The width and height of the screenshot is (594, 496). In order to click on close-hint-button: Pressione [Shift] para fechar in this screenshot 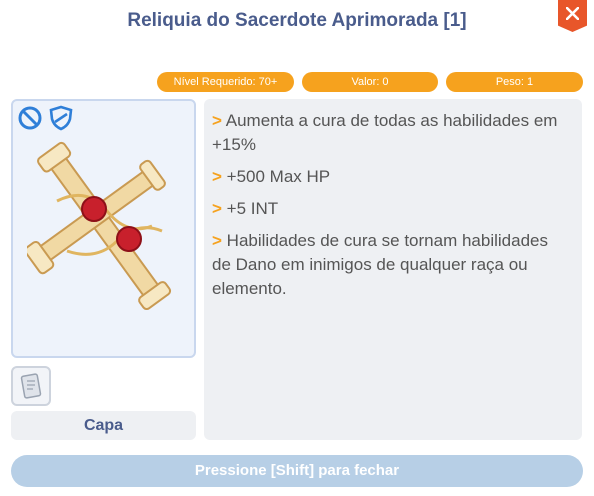, I will do `click(297, 471)`.